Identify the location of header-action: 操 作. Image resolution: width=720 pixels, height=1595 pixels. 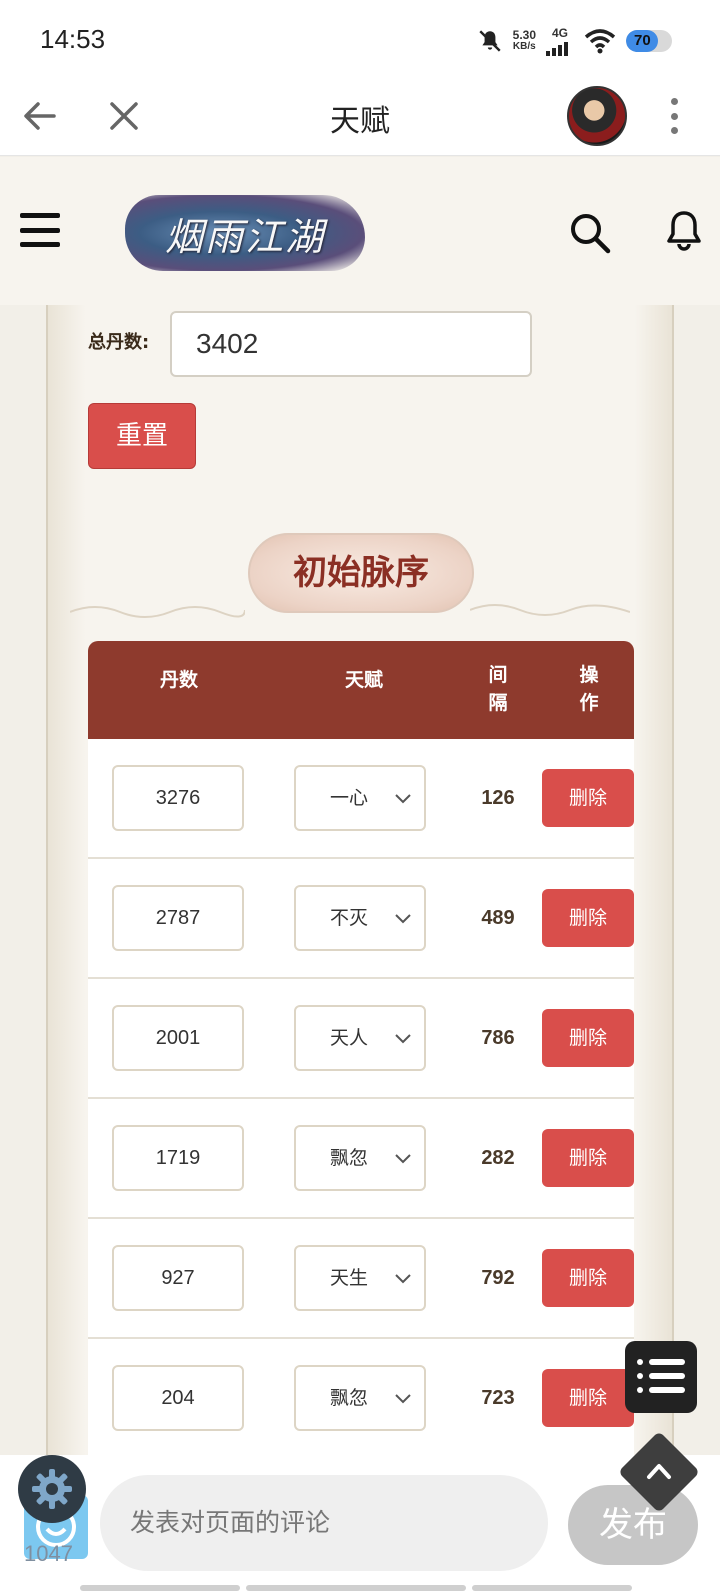
(589, 689).